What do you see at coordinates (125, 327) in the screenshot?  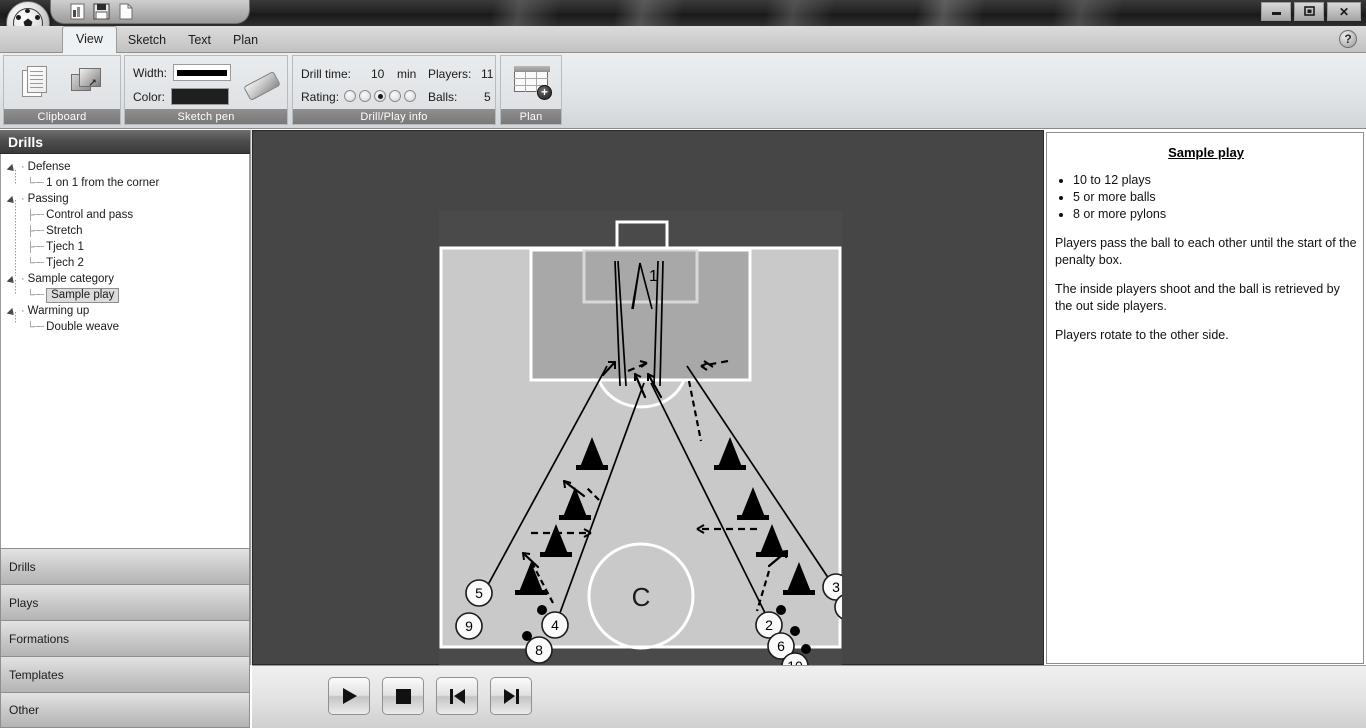 I see `tree-item-double-weave: └┄┄ Double weave` at bounding box center [125, 327].